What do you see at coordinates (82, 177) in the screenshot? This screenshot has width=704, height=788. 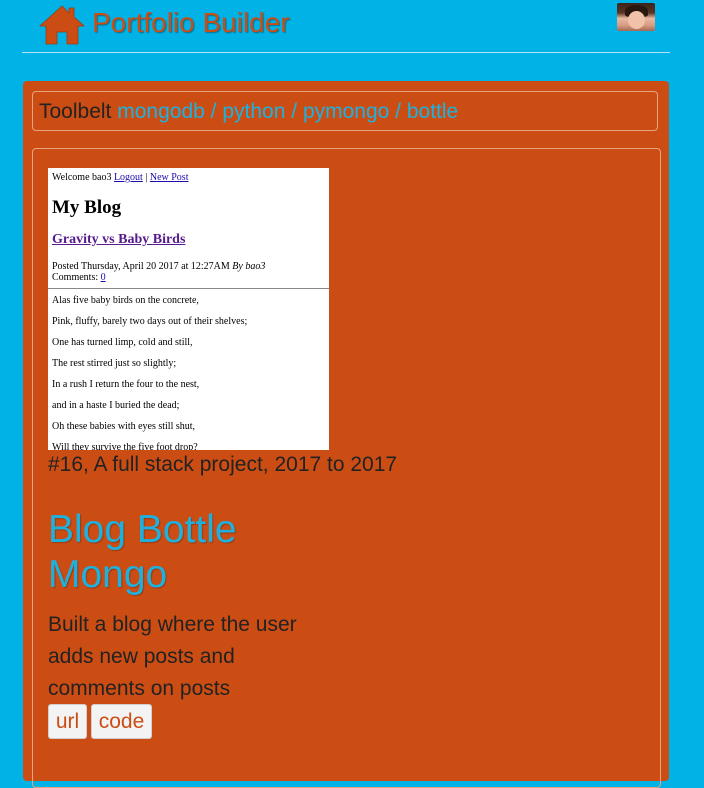 I see `screenshot-welcome-text: Welcome bao3` at bounding box center [82, 177].